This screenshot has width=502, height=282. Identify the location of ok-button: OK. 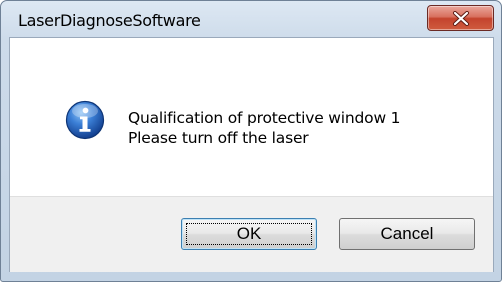
(249, 234).